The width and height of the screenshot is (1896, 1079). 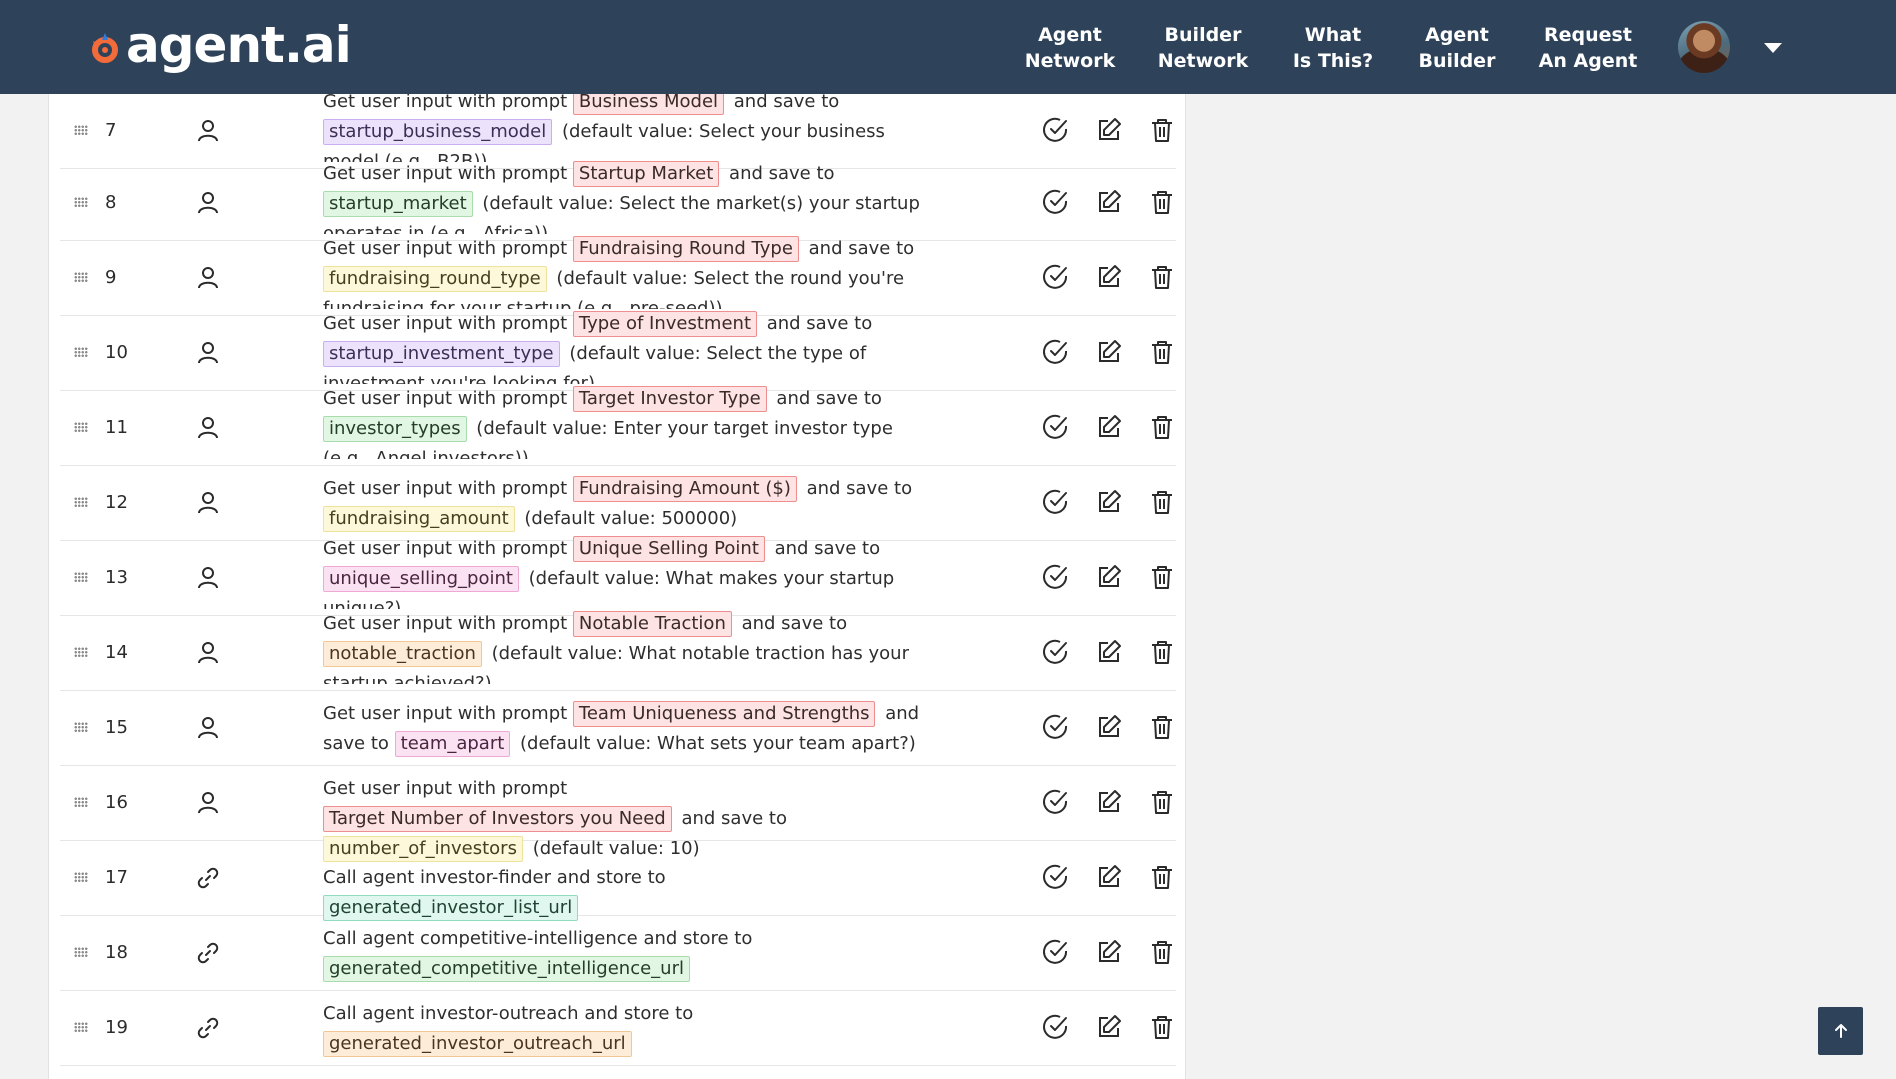 What do you see at coordinates (1704, 47) in the screenshot?
I see `user-avatar` at bounding box center [1704, 47].